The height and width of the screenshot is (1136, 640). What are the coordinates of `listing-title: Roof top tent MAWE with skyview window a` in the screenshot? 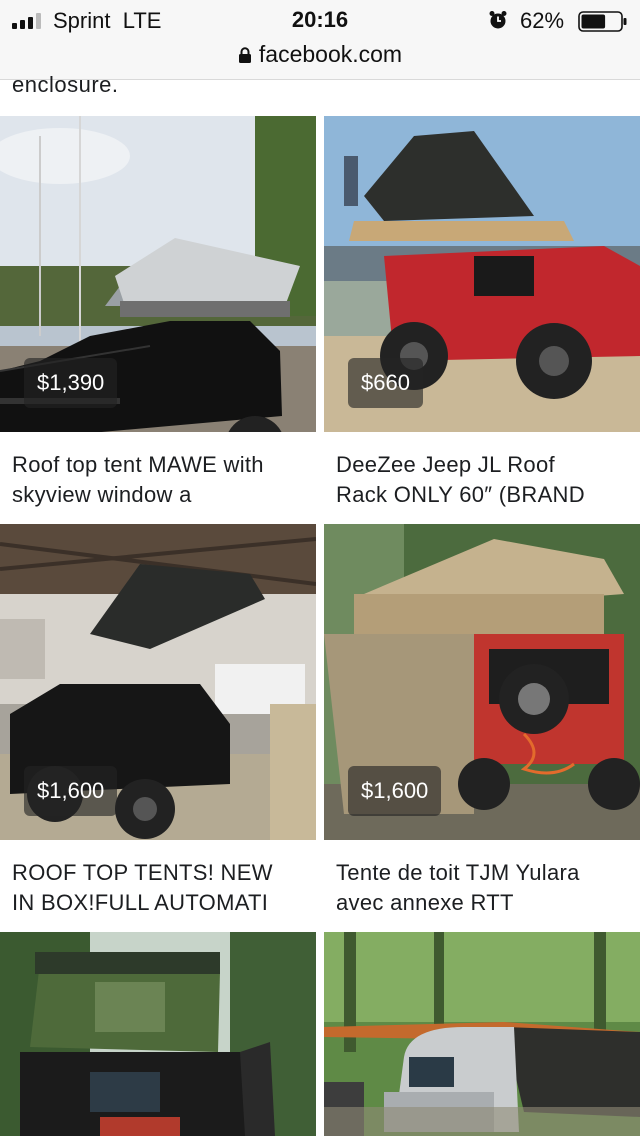 It's located at (162, 480).